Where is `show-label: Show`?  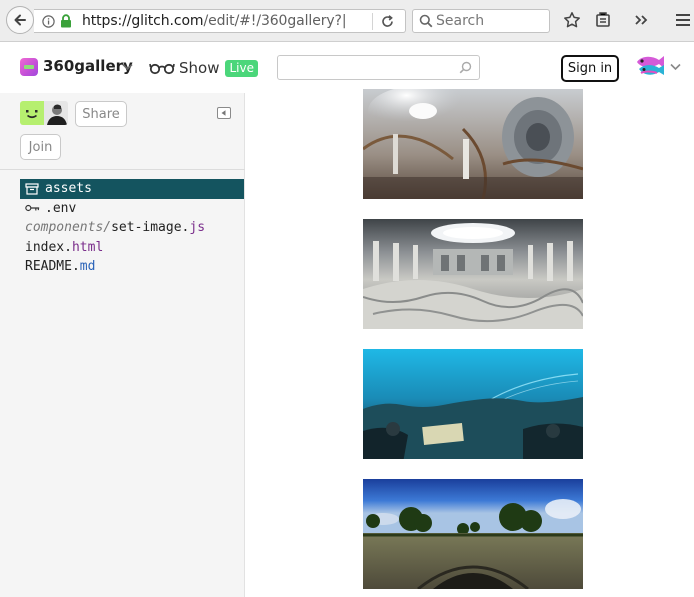 show-label: Show is located at coordinates (199, 68).